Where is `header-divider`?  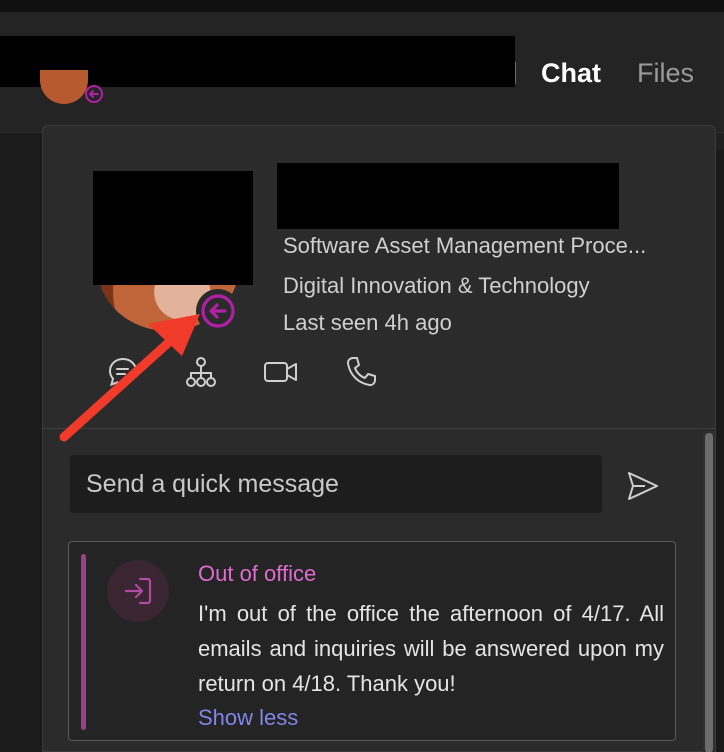 header-divider is located at coordinates (515, 73).